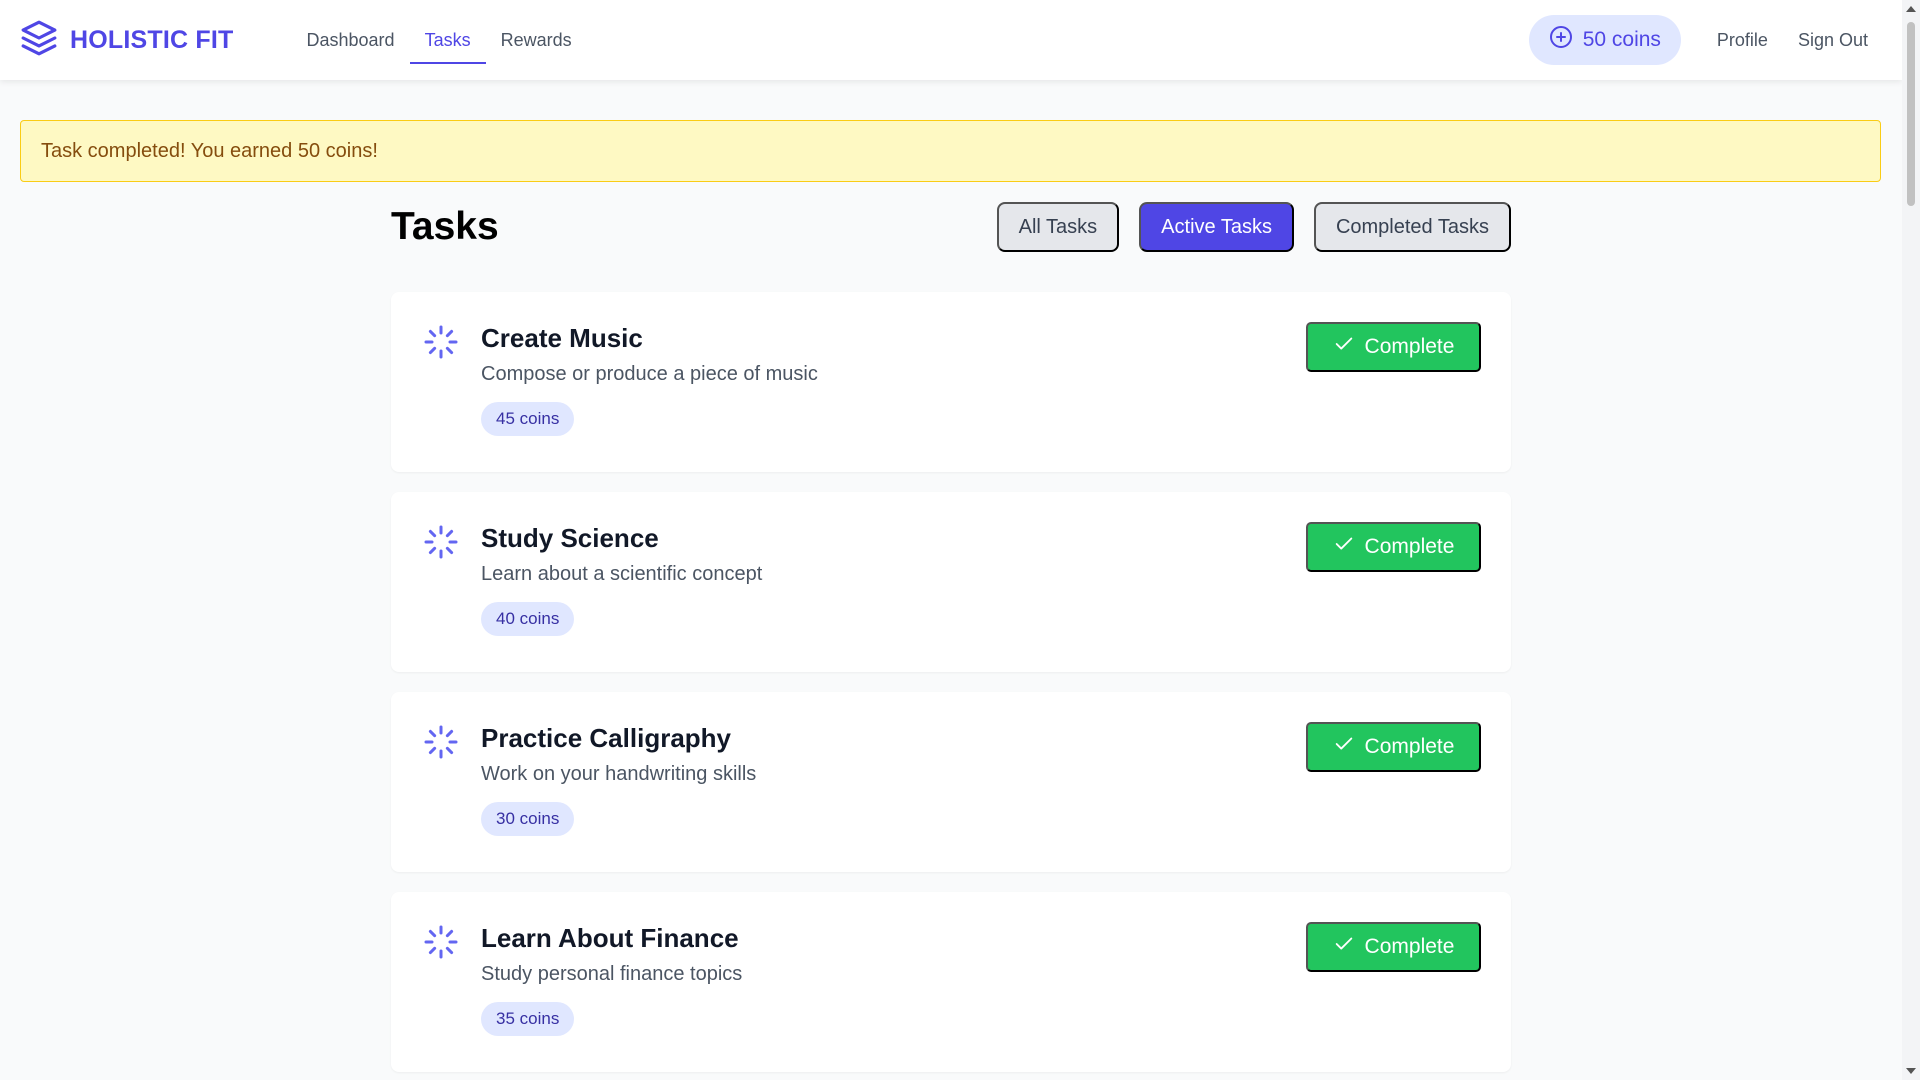 The width and height of the screenshot is (1920, 1080). Describe the element at coordinates (528, 1019) in the screenshot. I see `task-reward-badge: 35 coins` at that location.